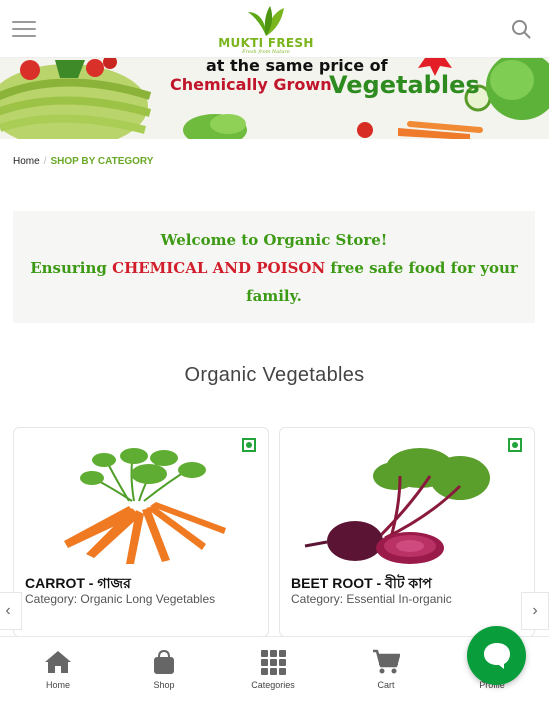 The width and height of the screenshot is (549, 702). I want to click on banner-subhead-green: Vegetables, so click(404, 85).